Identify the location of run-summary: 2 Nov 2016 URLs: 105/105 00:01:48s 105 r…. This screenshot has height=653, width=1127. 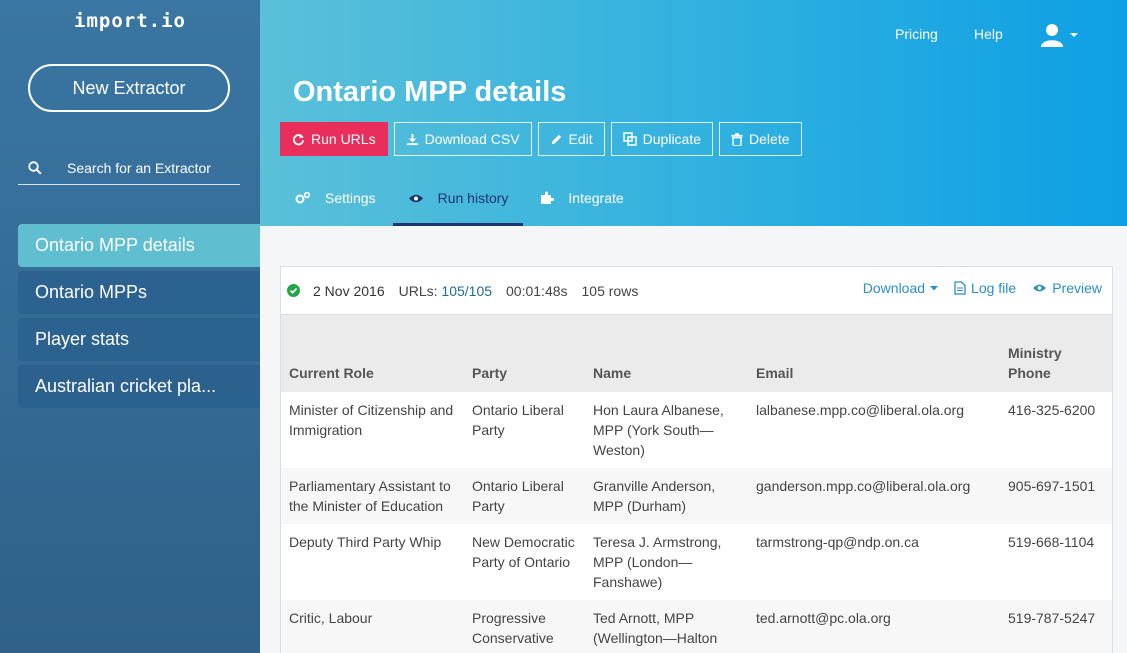
(696, 291).